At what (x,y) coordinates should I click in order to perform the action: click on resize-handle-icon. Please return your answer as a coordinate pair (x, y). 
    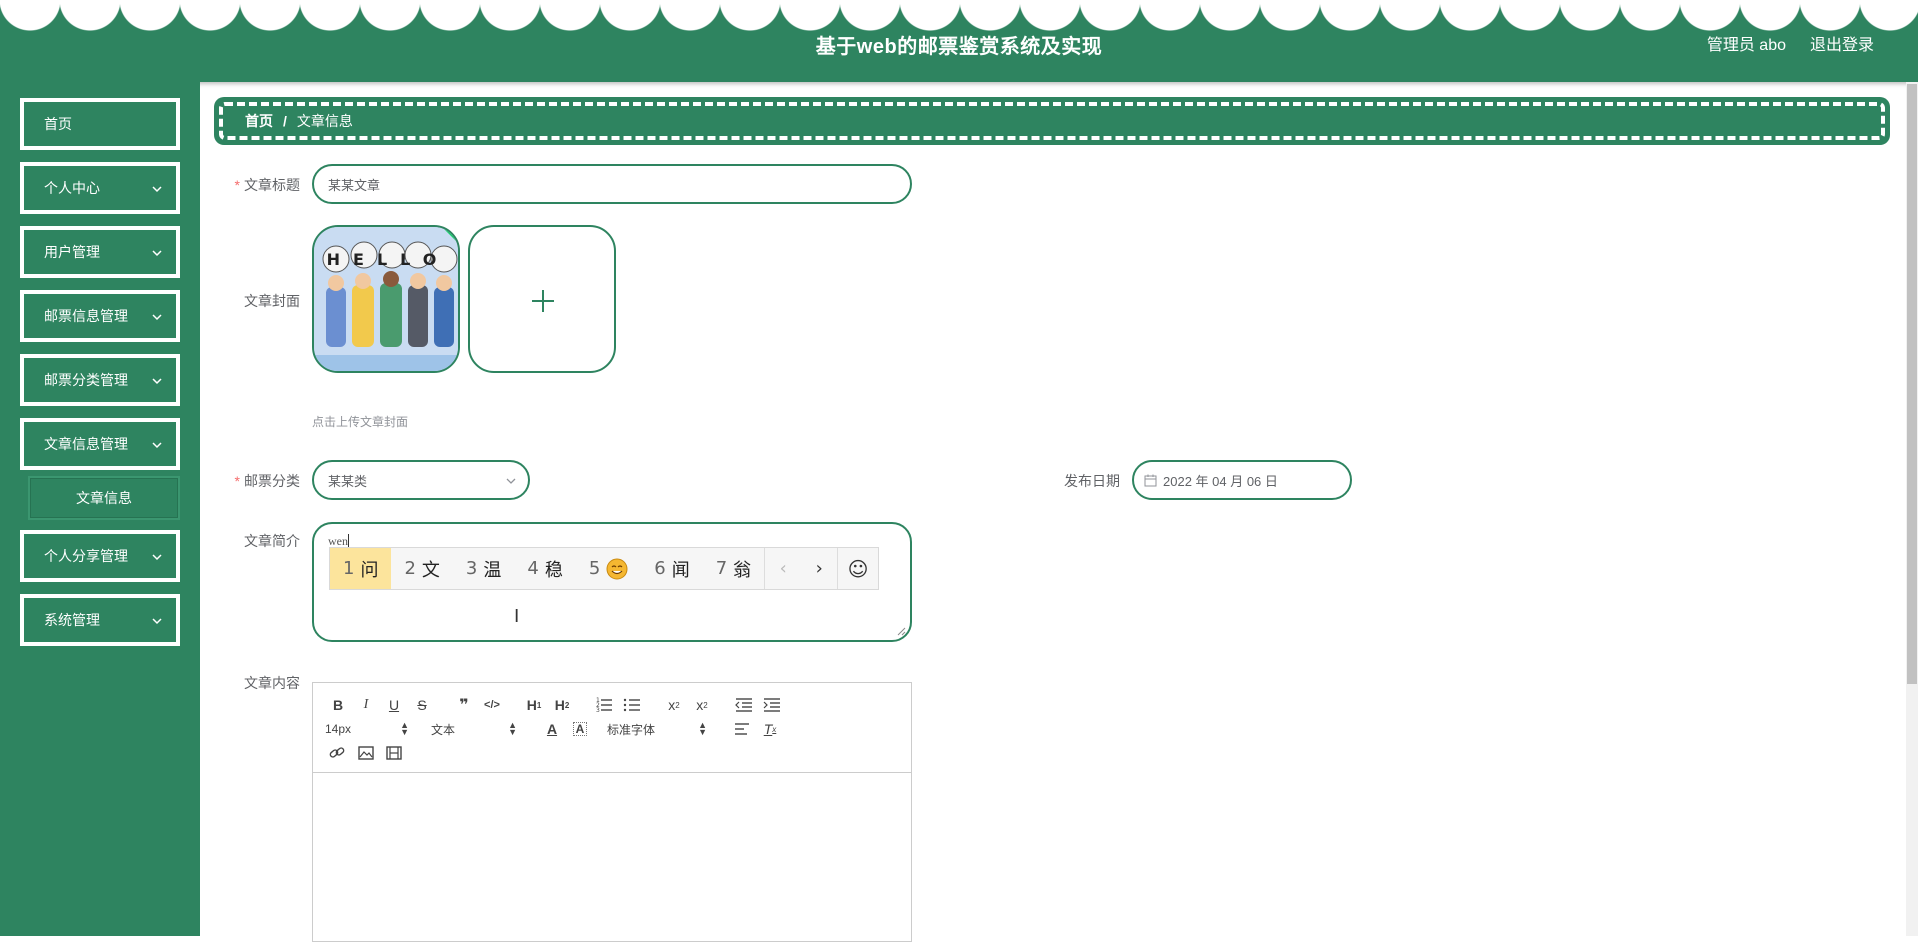
    Looking at the image, I should click on (901, 631).